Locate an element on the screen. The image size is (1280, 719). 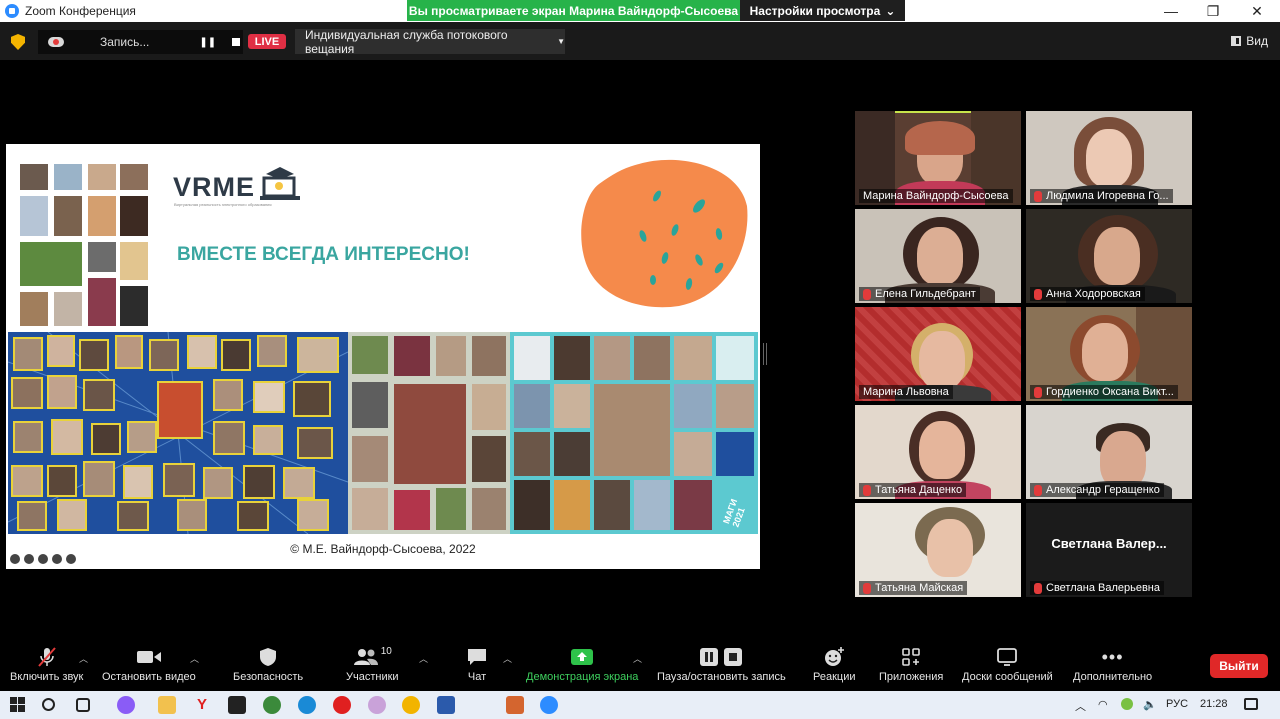
volume-icon: 🔈 is located at coordinates (1150, 704).